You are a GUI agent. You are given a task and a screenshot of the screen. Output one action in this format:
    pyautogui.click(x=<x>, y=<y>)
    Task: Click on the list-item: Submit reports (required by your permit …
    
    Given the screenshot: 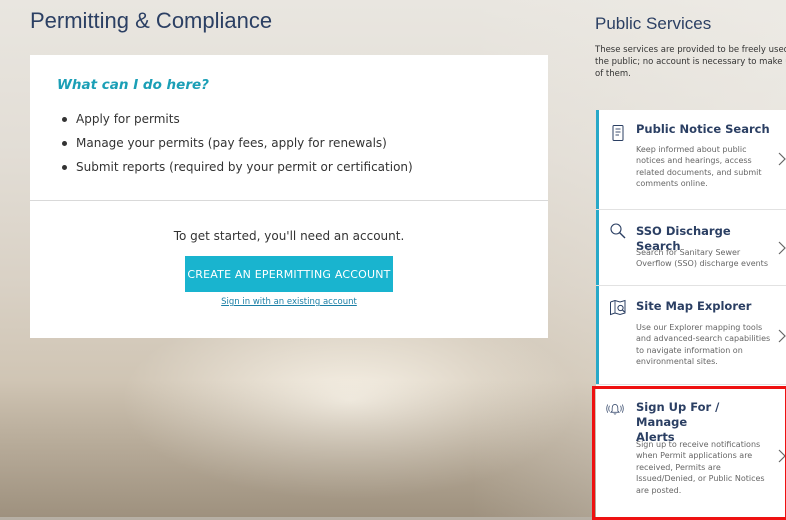 What is the action you would take?
    pyautogui.click(x=232, y=167)
    